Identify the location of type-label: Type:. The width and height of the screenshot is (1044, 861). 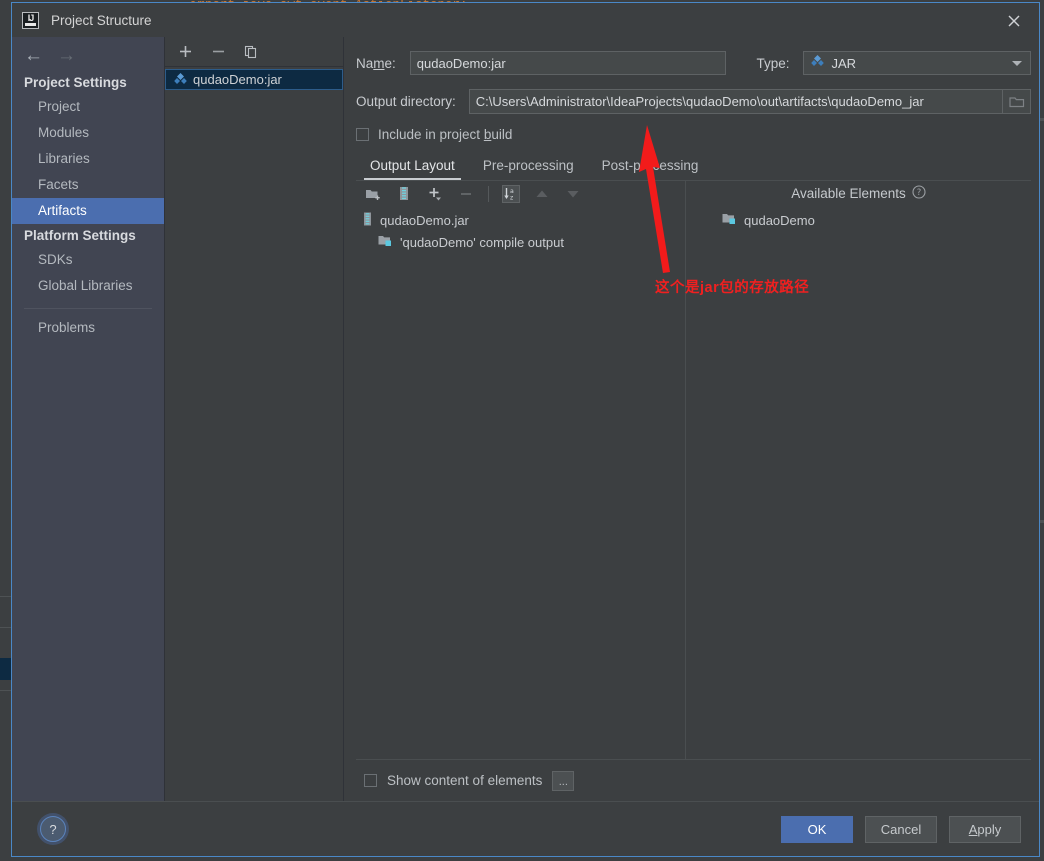
(773, 63).